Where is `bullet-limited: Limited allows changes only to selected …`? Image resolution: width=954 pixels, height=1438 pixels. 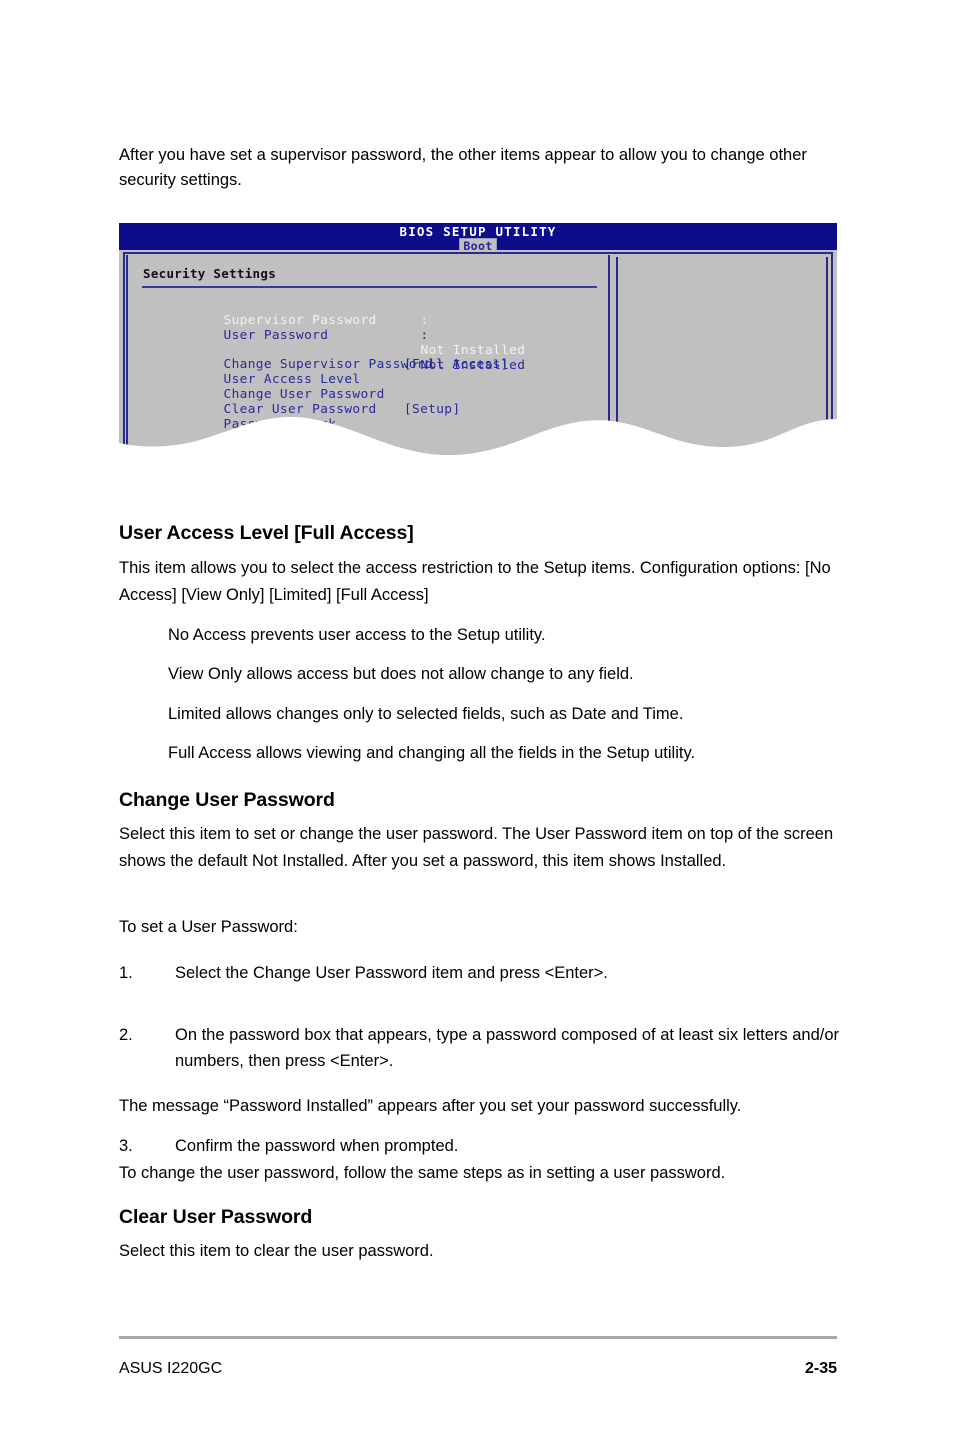
bullet-limited: Limited allows changes only to selected … is located at coordinates (508, 714).